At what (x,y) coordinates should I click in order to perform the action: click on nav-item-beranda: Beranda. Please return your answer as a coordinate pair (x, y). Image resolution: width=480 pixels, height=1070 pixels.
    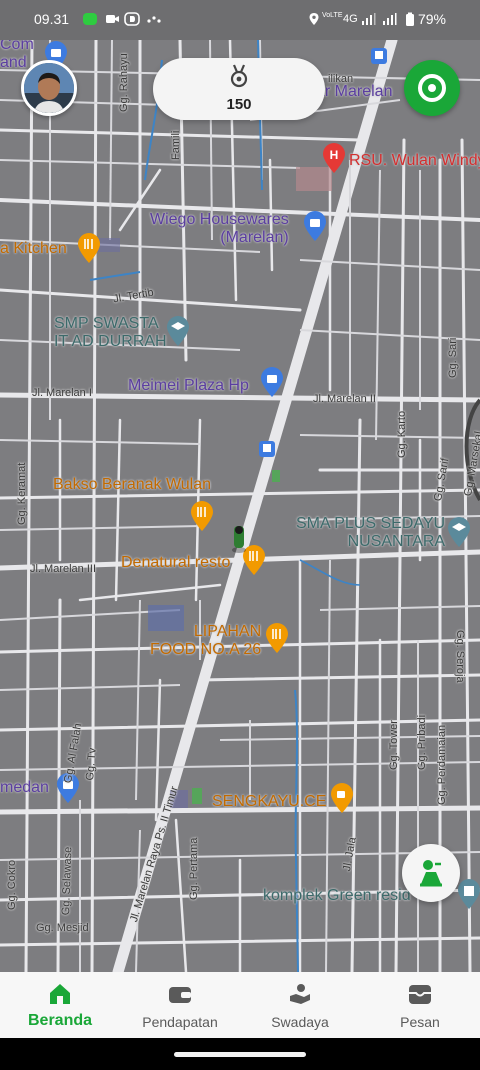
    Looking at the image, I should click on (60, 1005).